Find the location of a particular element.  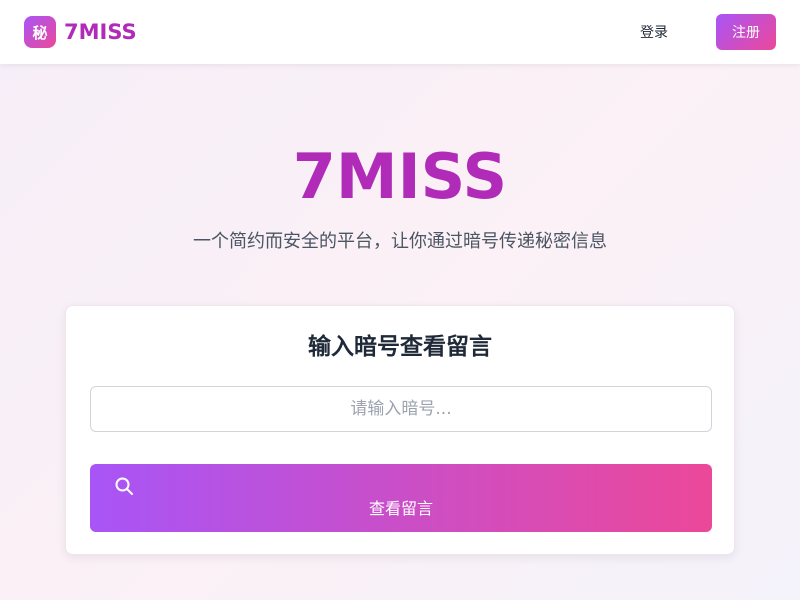

hero-subtitle: 一个简约而安全的平台，让你通过暗号传递秘密信息 is located at coordinates (400, 241).